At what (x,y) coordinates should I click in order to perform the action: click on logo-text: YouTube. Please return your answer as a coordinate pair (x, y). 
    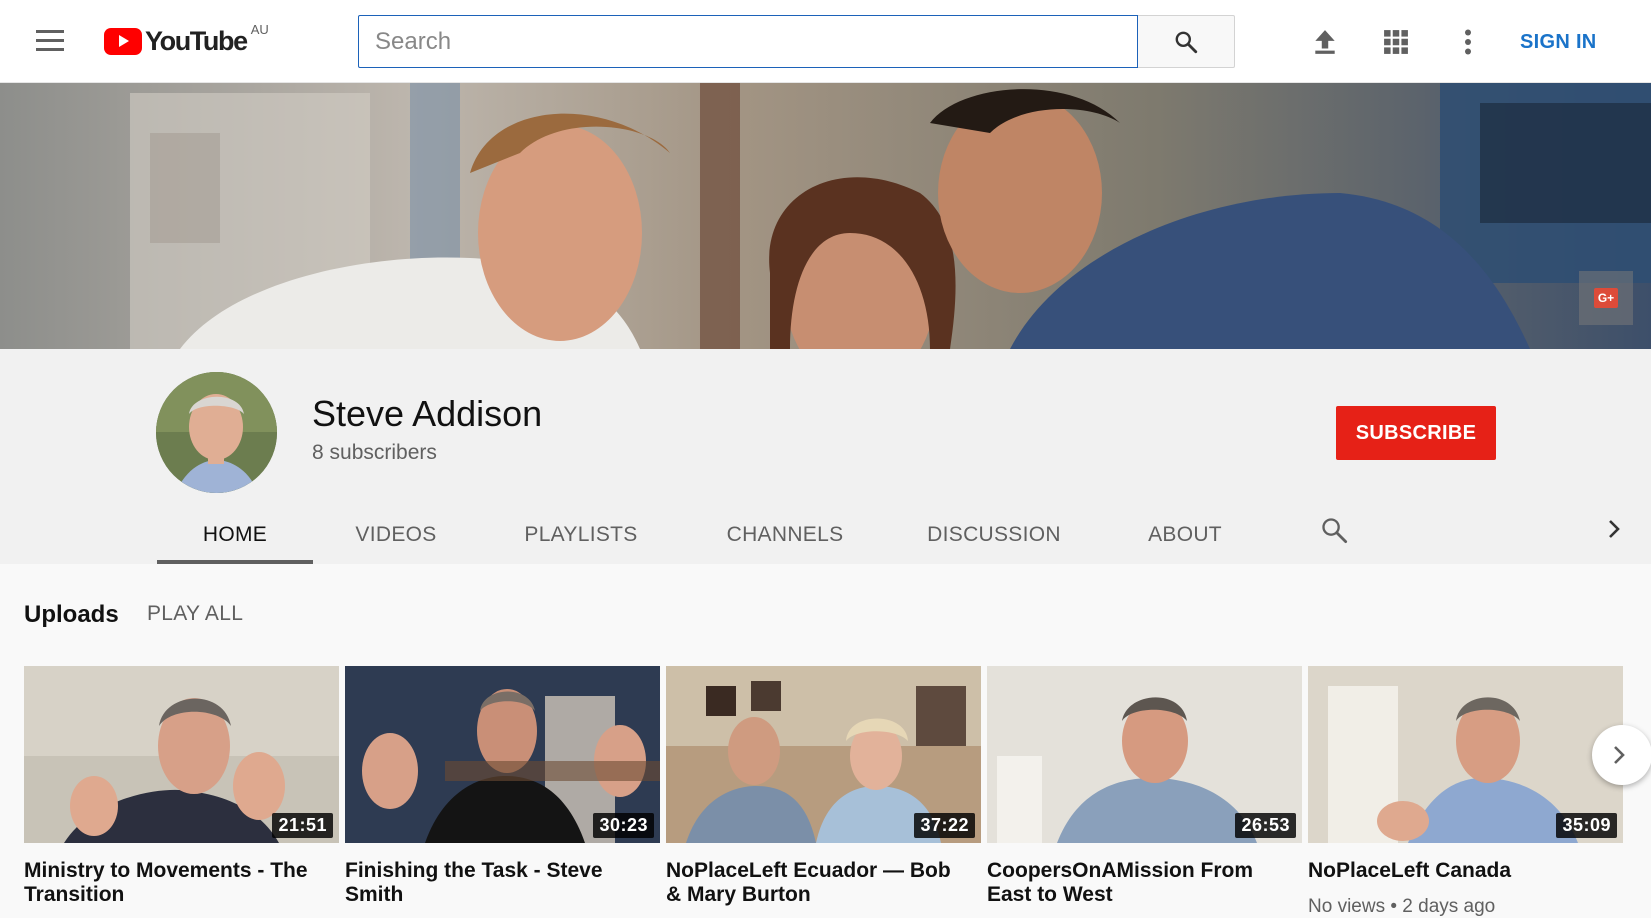
    Looking at the image, I should click on (196, 40).